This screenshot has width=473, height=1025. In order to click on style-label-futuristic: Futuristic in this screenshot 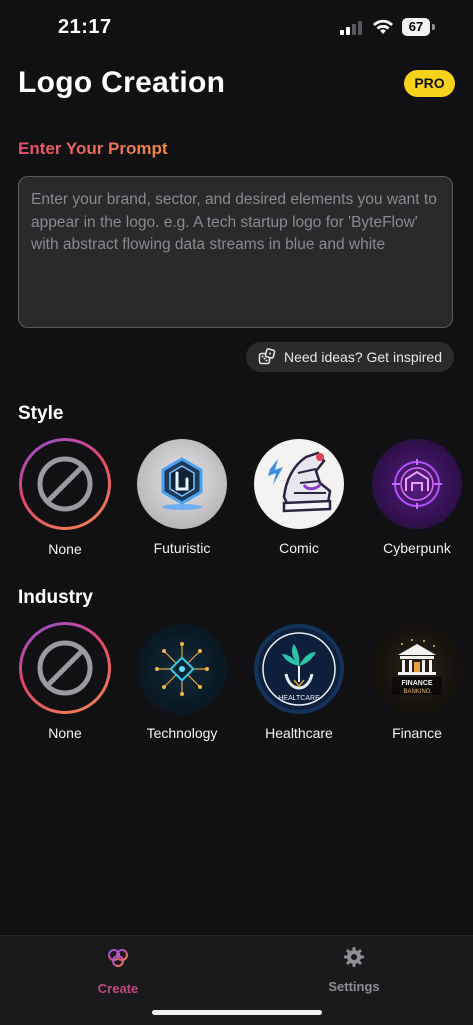, I will do `click(182, 548)`.